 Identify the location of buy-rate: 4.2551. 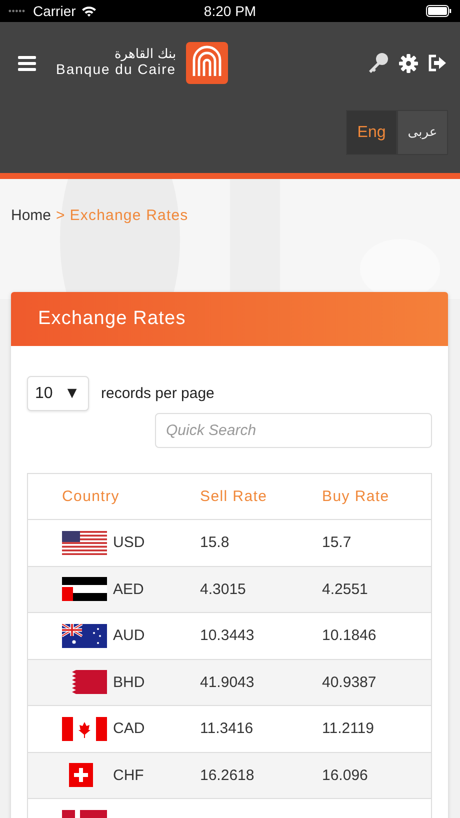
(345, 589).